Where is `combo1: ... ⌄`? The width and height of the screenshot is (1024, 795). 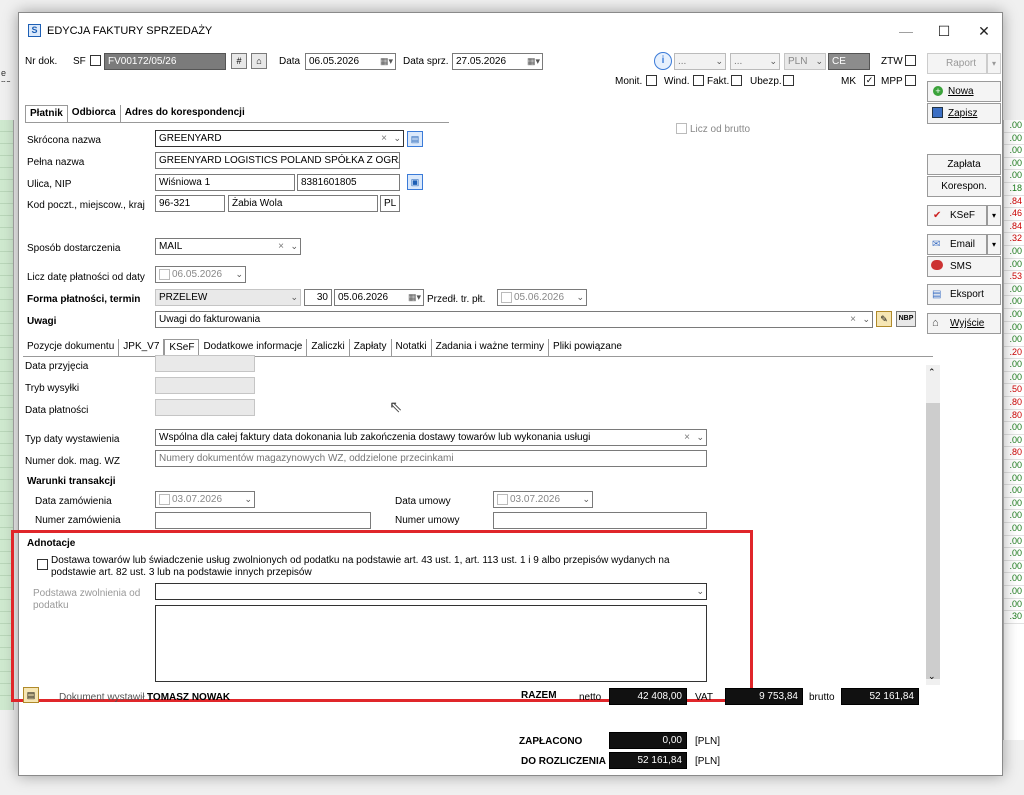
combo1: ... ⌄ is located at coordinates (700, 61).